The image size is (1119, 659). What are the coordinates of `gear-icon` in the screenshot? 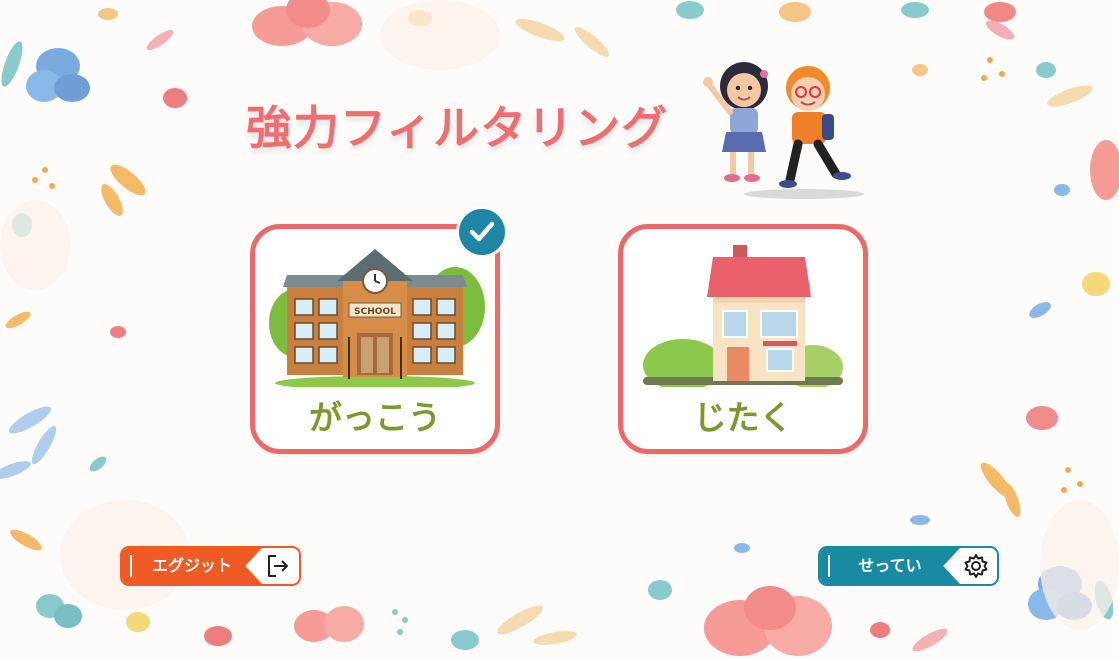 It's located at (976, 566).